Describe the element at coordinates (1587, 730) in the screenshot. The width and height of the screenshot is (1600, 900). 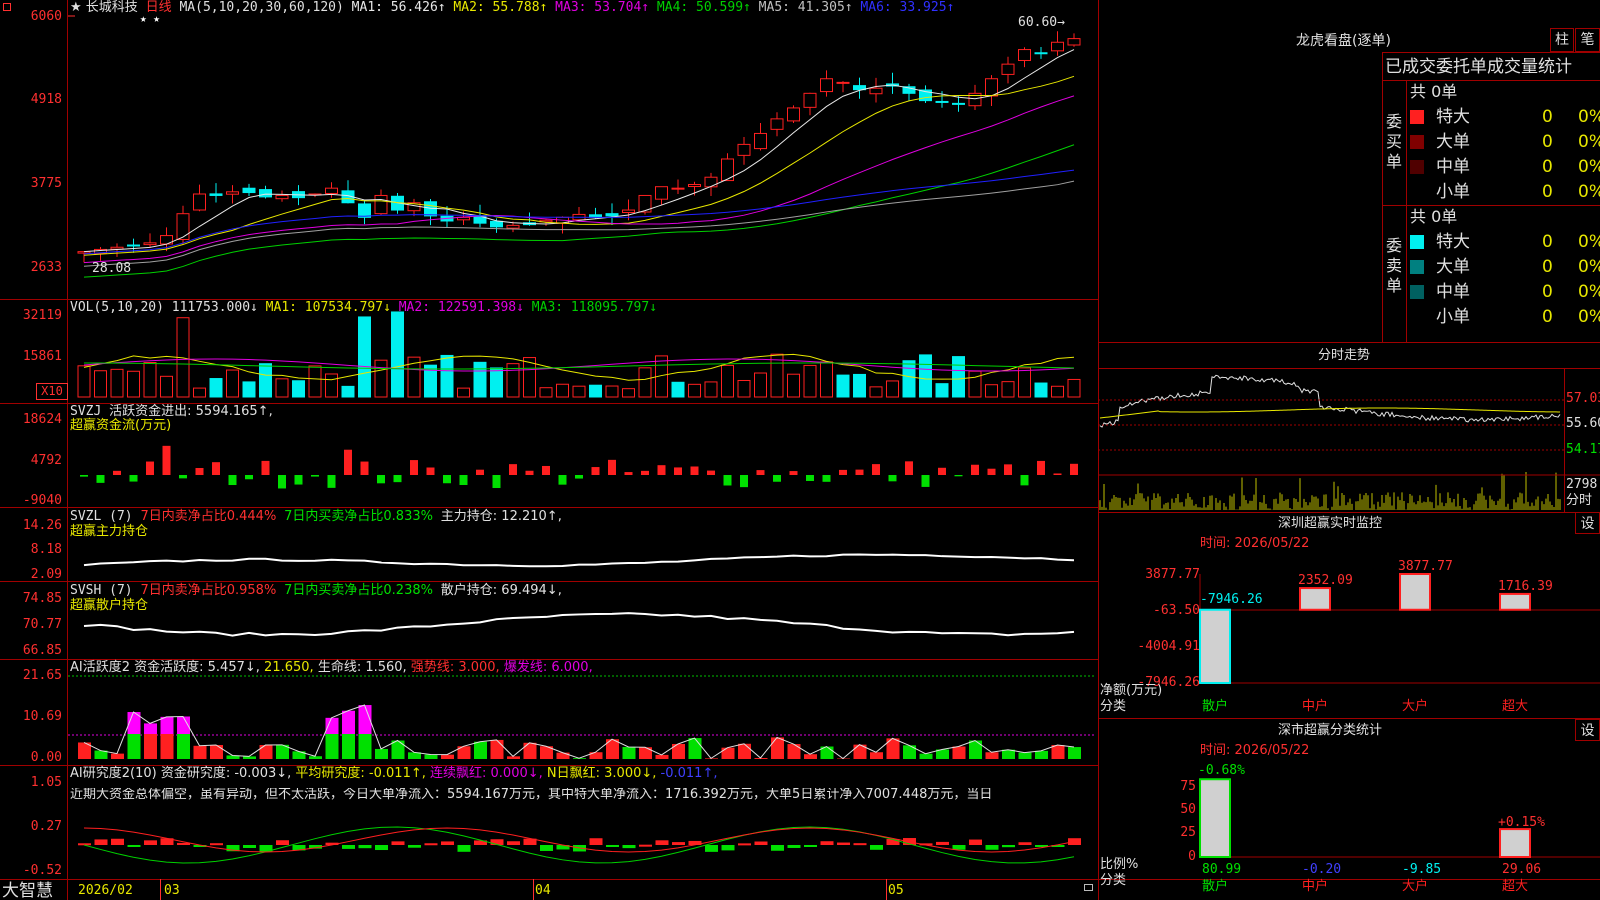
I see `stats-settings-button: 设` at that location.